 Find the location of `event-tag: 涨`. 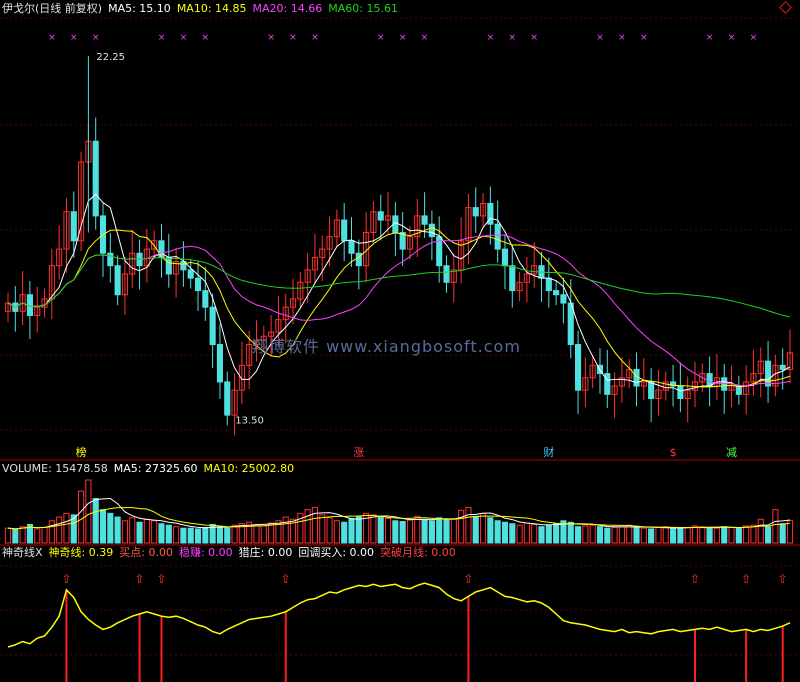

event-tag: 涨 is located at coordinates (358, 452).